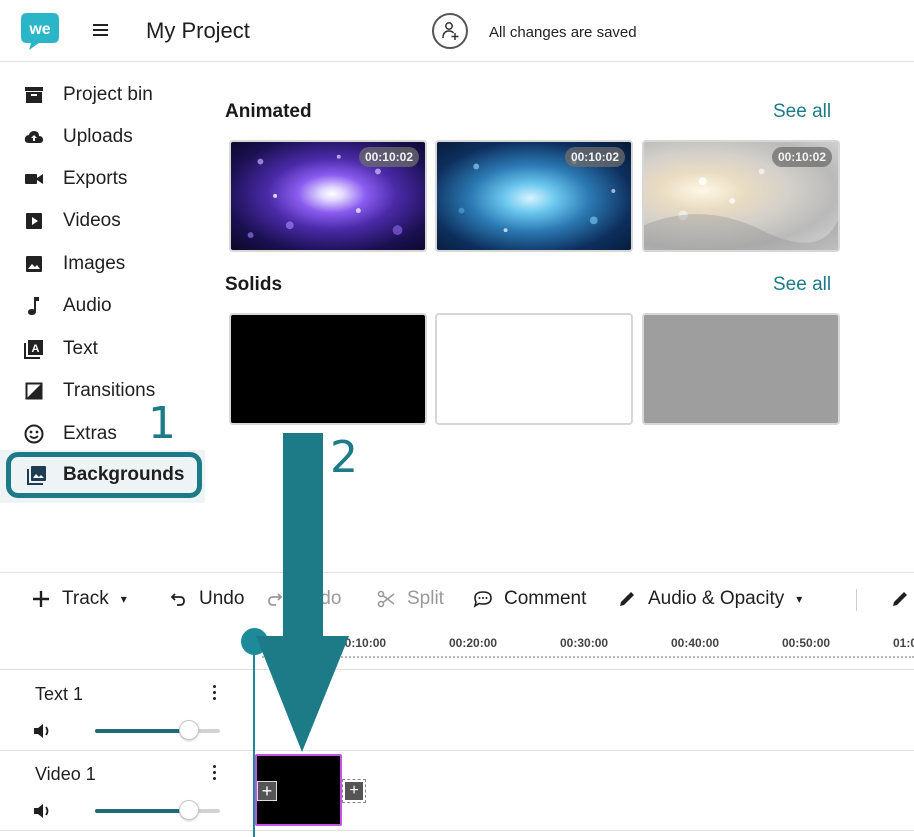  I want to click on sidebar-item-label: Videos, so click(92, 220).